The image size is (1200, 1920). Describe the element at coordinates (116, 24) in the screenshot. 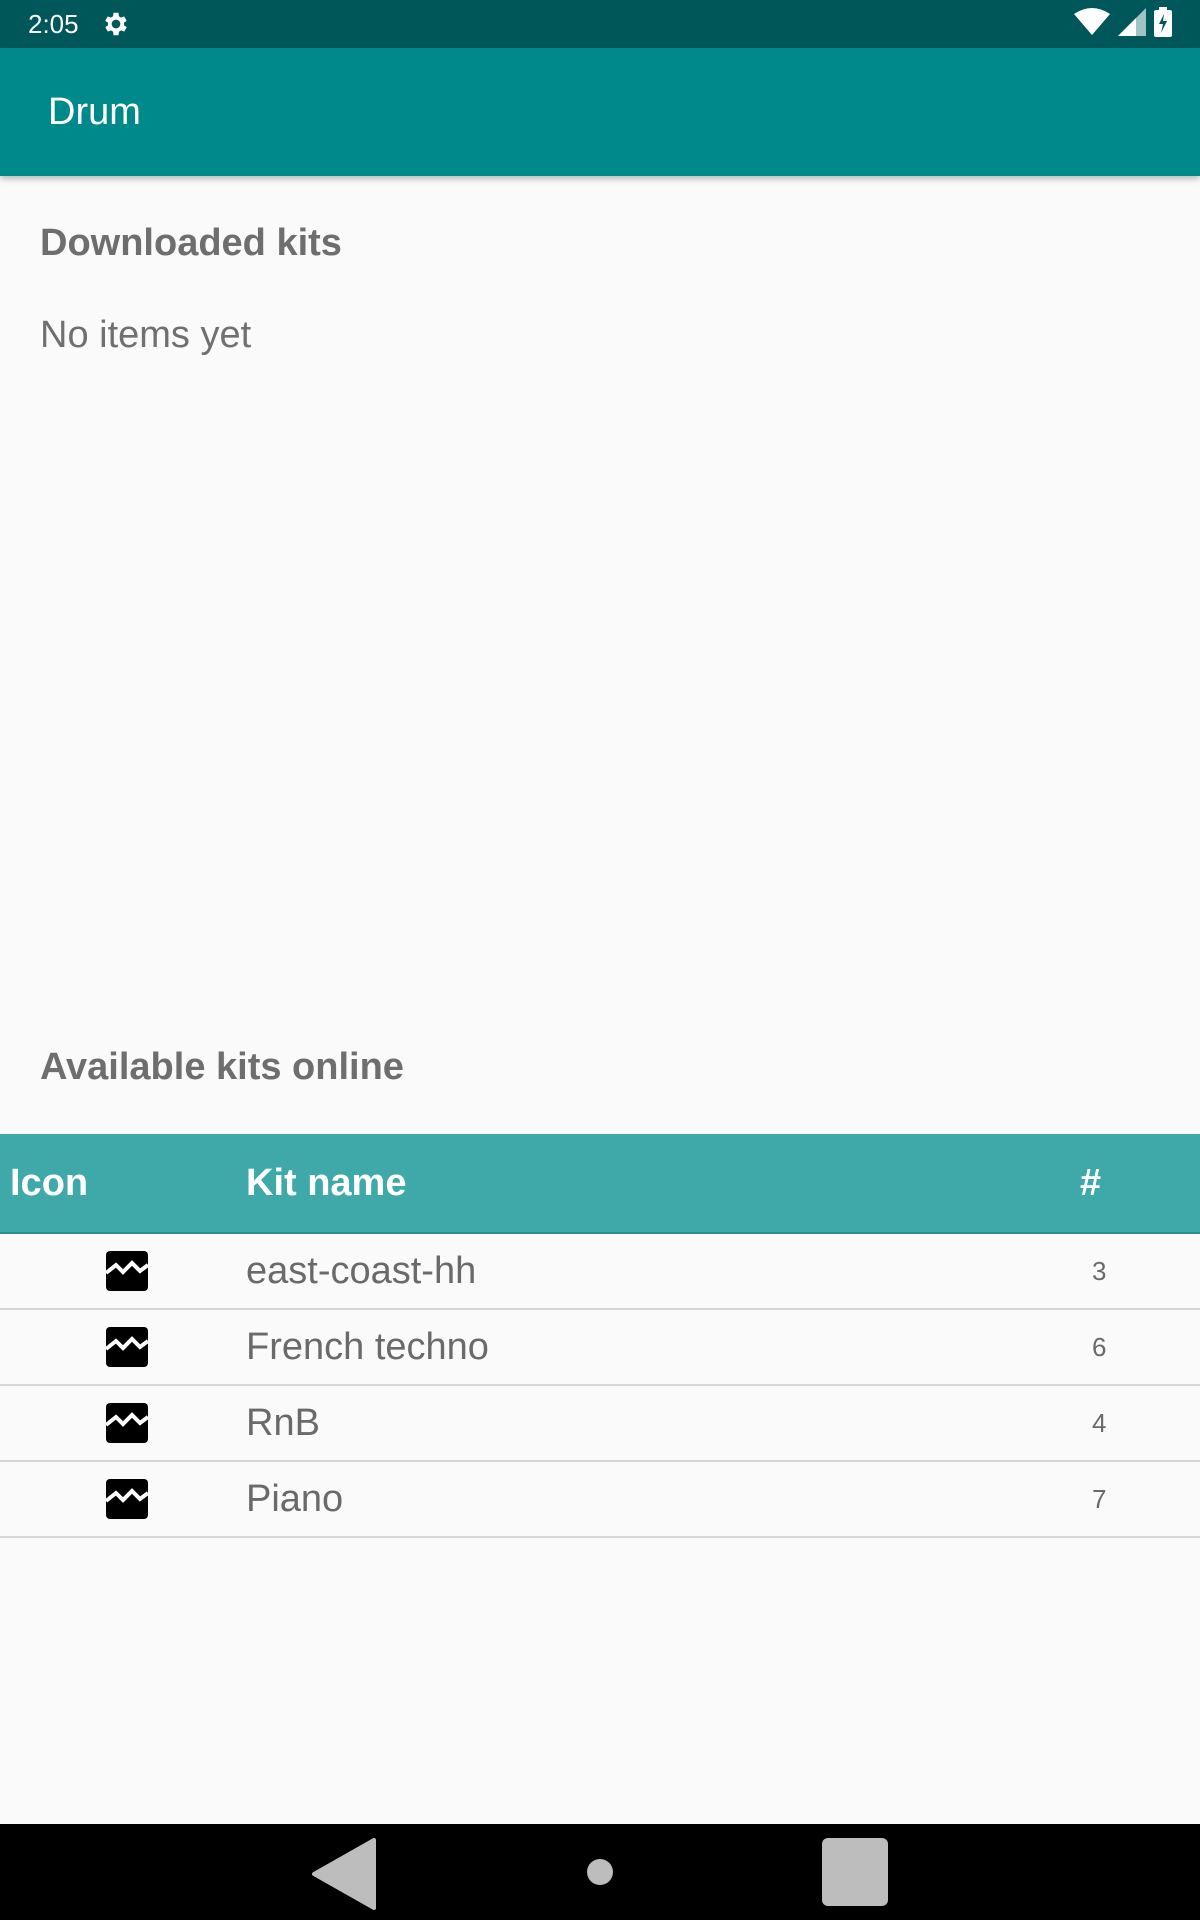

I see `settings-gear-icon` at that location.